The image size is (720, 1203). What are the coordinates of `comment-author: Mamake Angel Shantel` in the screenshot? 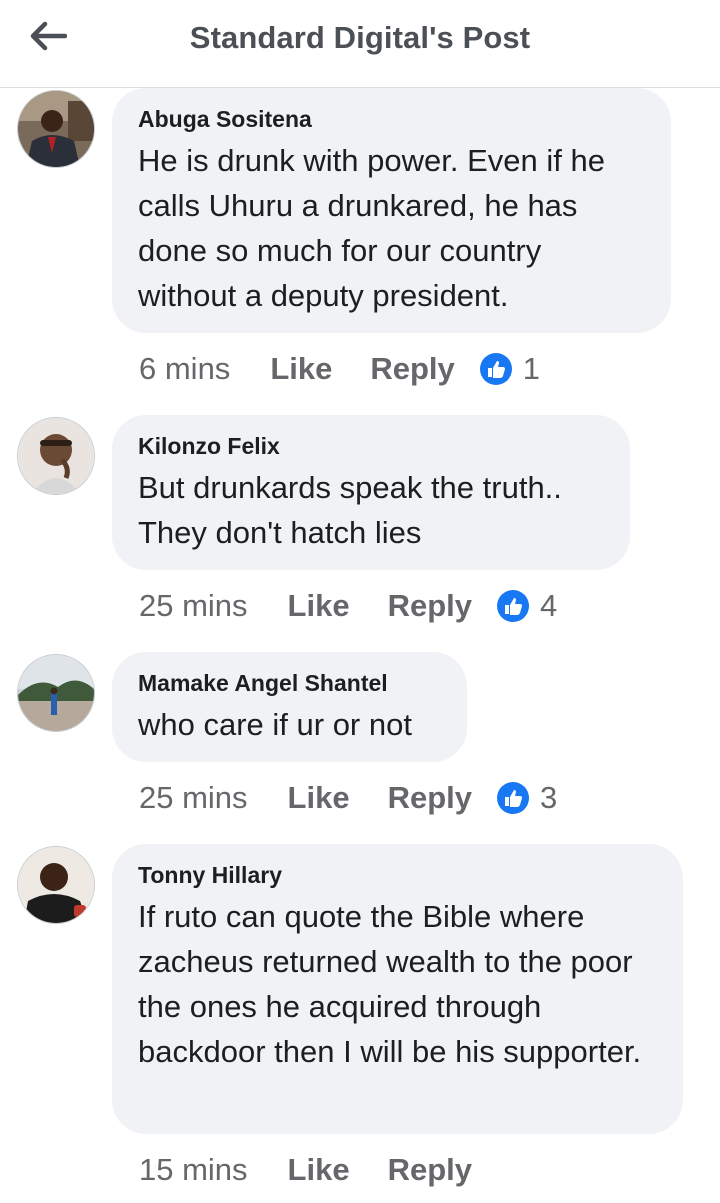 It's located at (289, 683).